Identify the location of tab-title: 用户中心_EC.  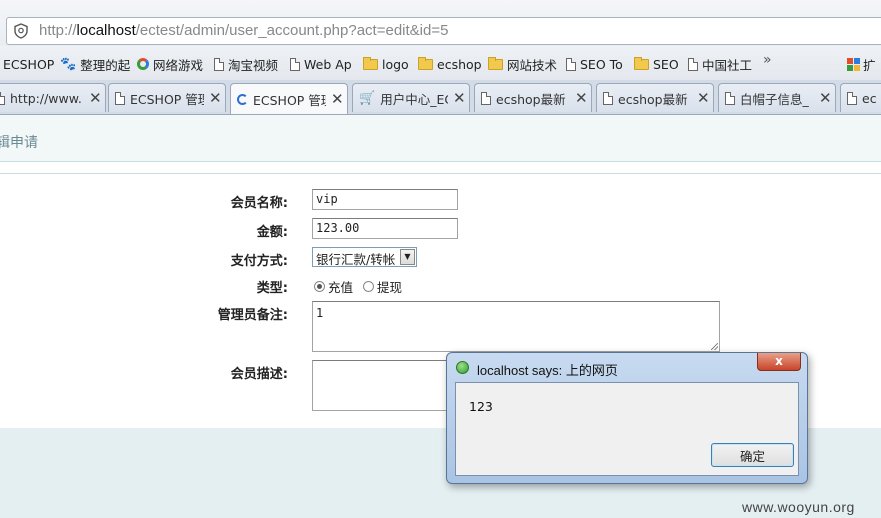
(414, 99).